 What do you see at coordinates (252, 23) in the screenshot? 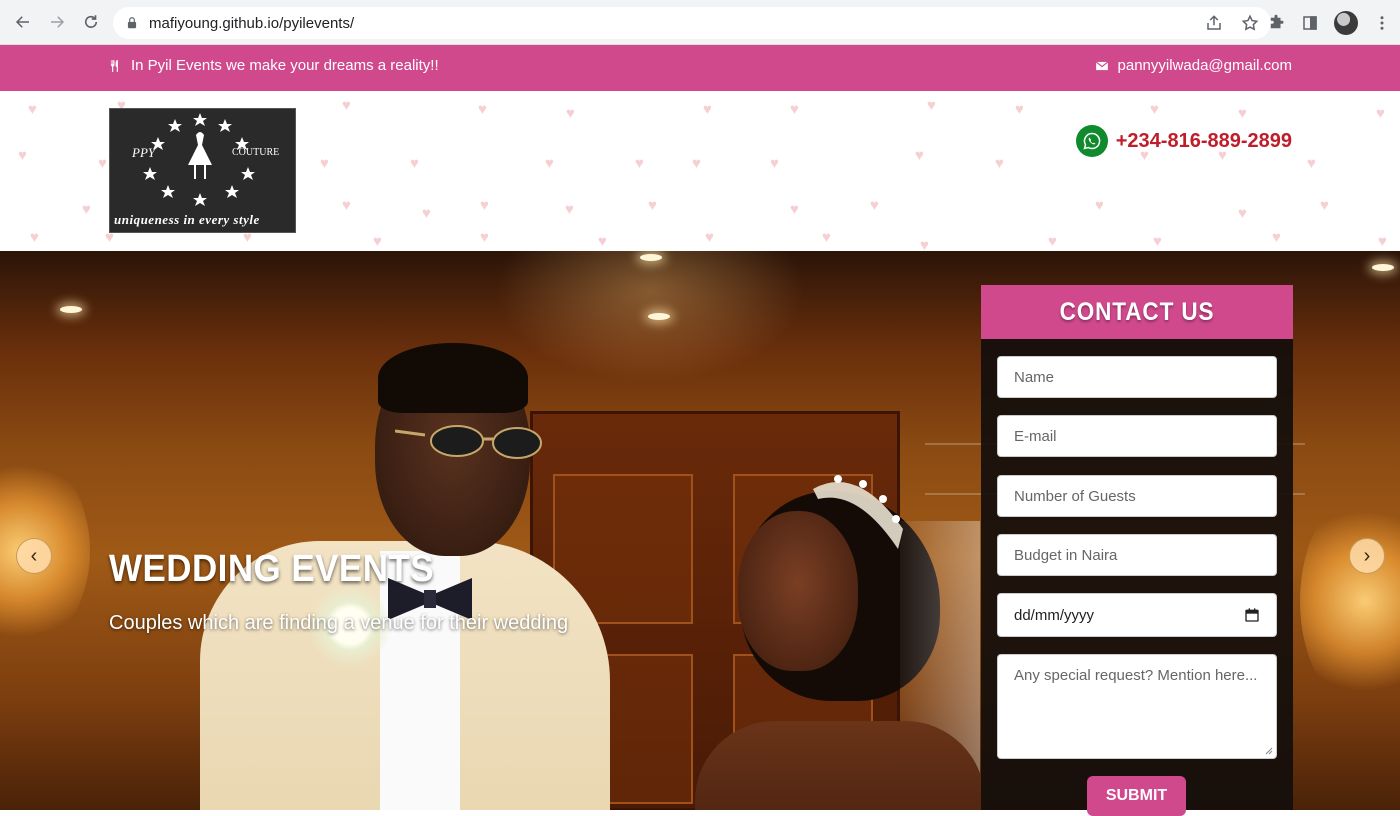
I see `url-text: mafiyoung.github.io/pyilevents/` at bounding box center [252, 23].